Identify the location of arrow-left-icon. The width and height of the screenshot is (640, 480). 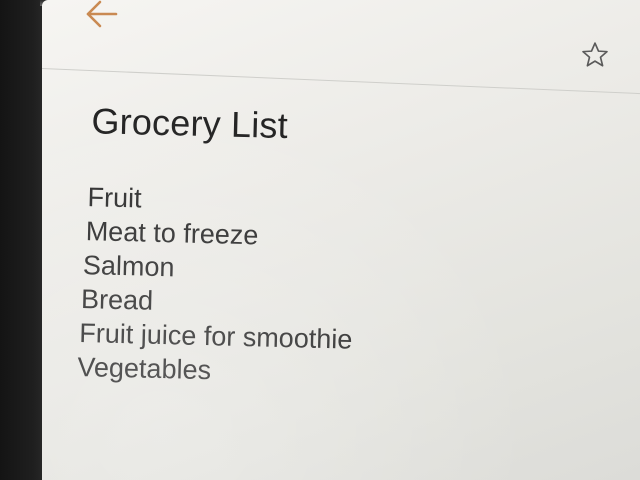
(102, 14).